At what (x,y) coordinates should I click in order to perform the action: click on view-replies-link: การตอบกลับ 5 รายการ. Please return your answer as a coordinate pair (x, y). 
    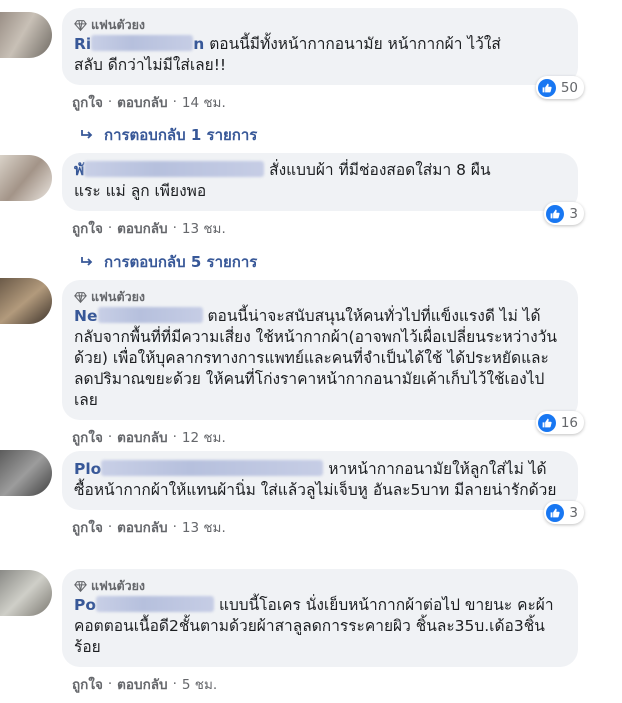
    Looking at the image, I should click on (168, 262).